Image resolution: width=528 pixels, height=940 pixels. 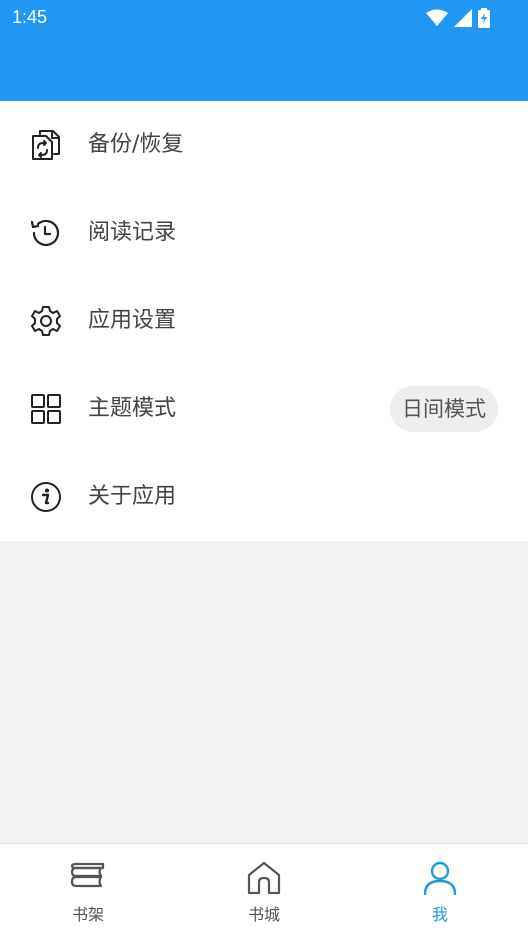 What do you see at coordinates (46, 145) in the screenshot?
I see `backup-restore-icon` at bounding box center [46, 145].